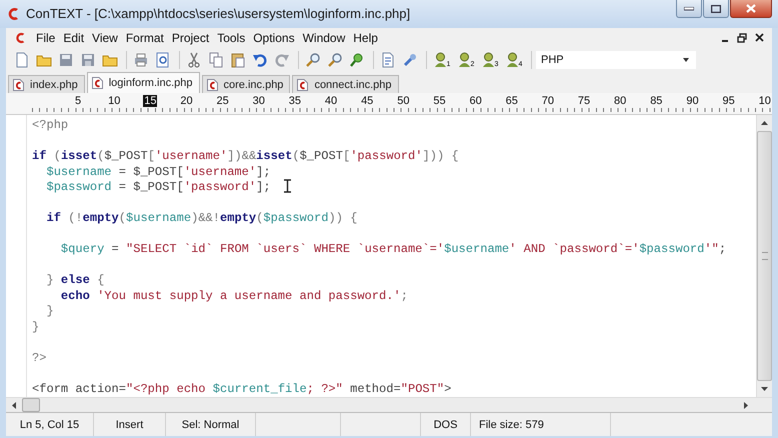 The width and height of the screenshot is (778, 438). I want to click on ruler-number: 50, so click(403, 101).